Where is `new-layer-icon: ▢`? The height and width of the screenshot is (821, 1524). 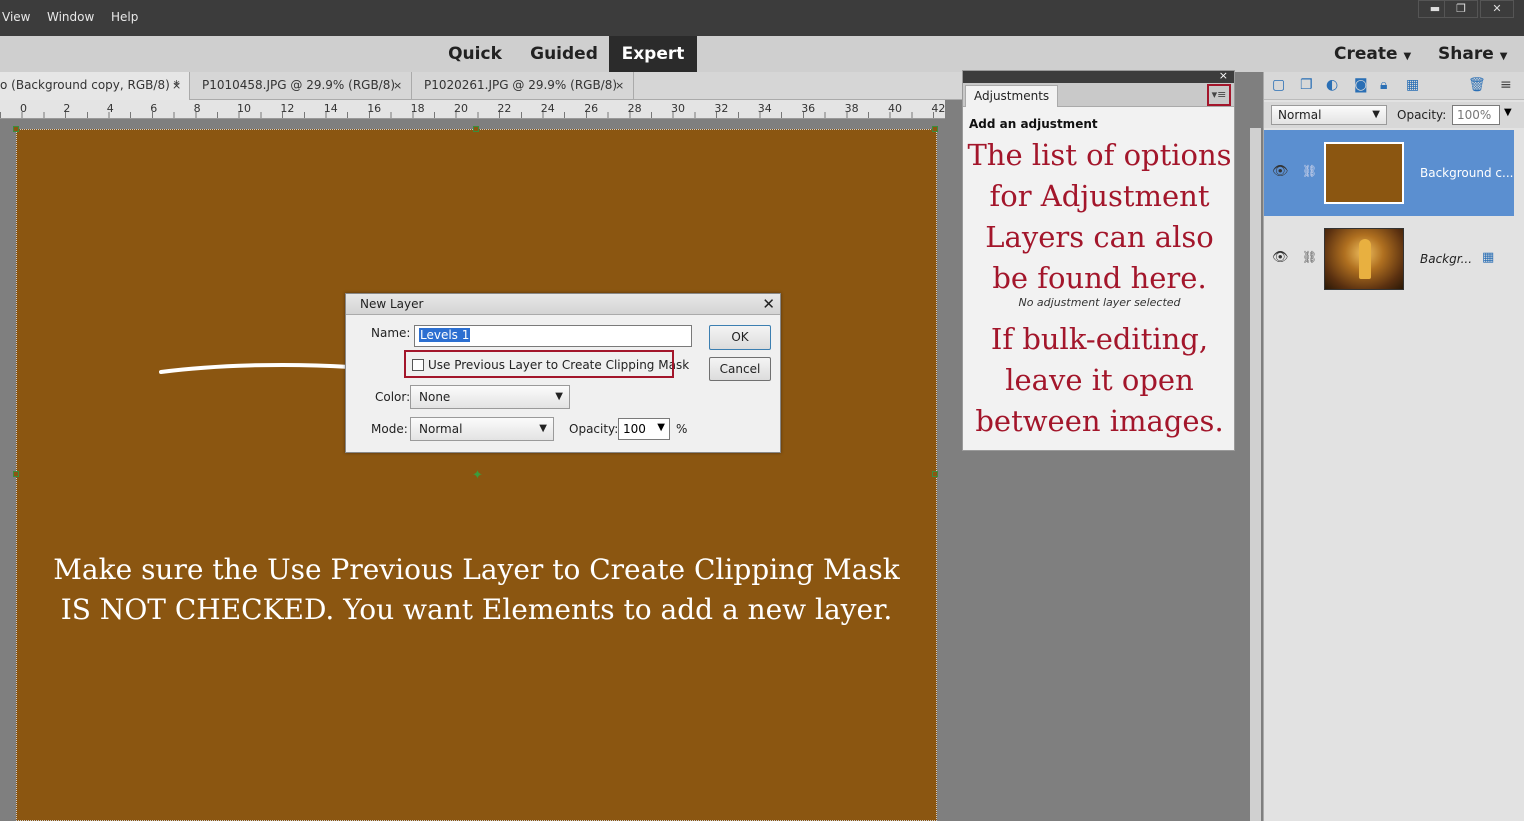
new-layer-icon: ▢ is located at coordinates (1278, 85).